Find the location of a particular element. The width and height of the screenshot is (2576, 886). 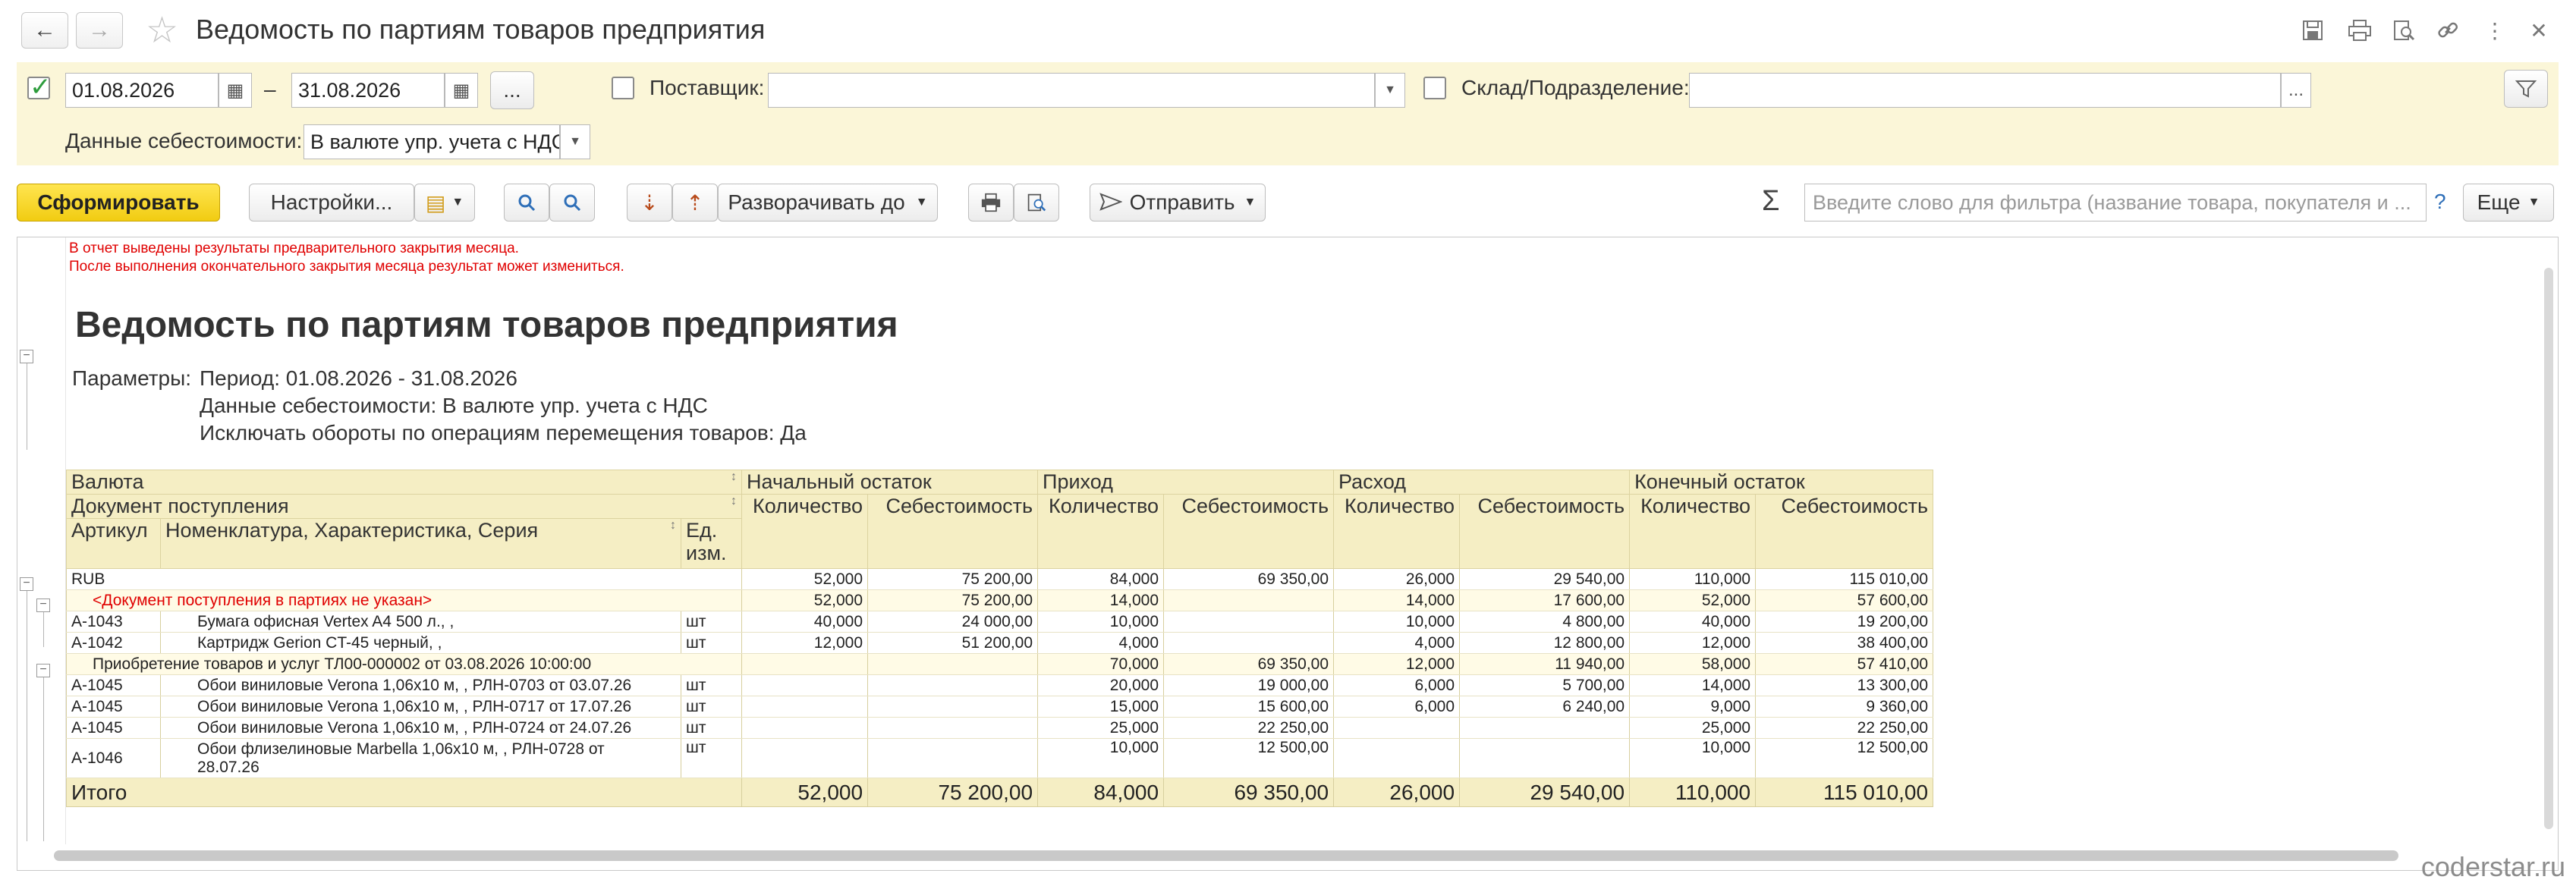

header-nomenclature: Номенклатура, Характеристика, Серия ↕ is located at coordinates (420, 543).